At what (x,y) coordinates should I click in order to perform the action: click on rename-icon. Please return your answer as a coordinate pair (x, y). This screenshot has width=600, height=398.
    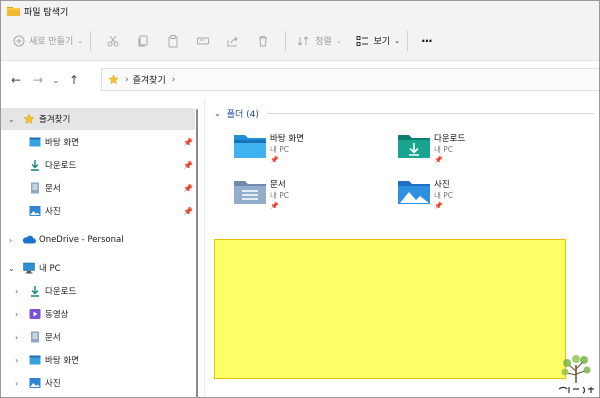
    Looking at the image, I should click on (203, 40).